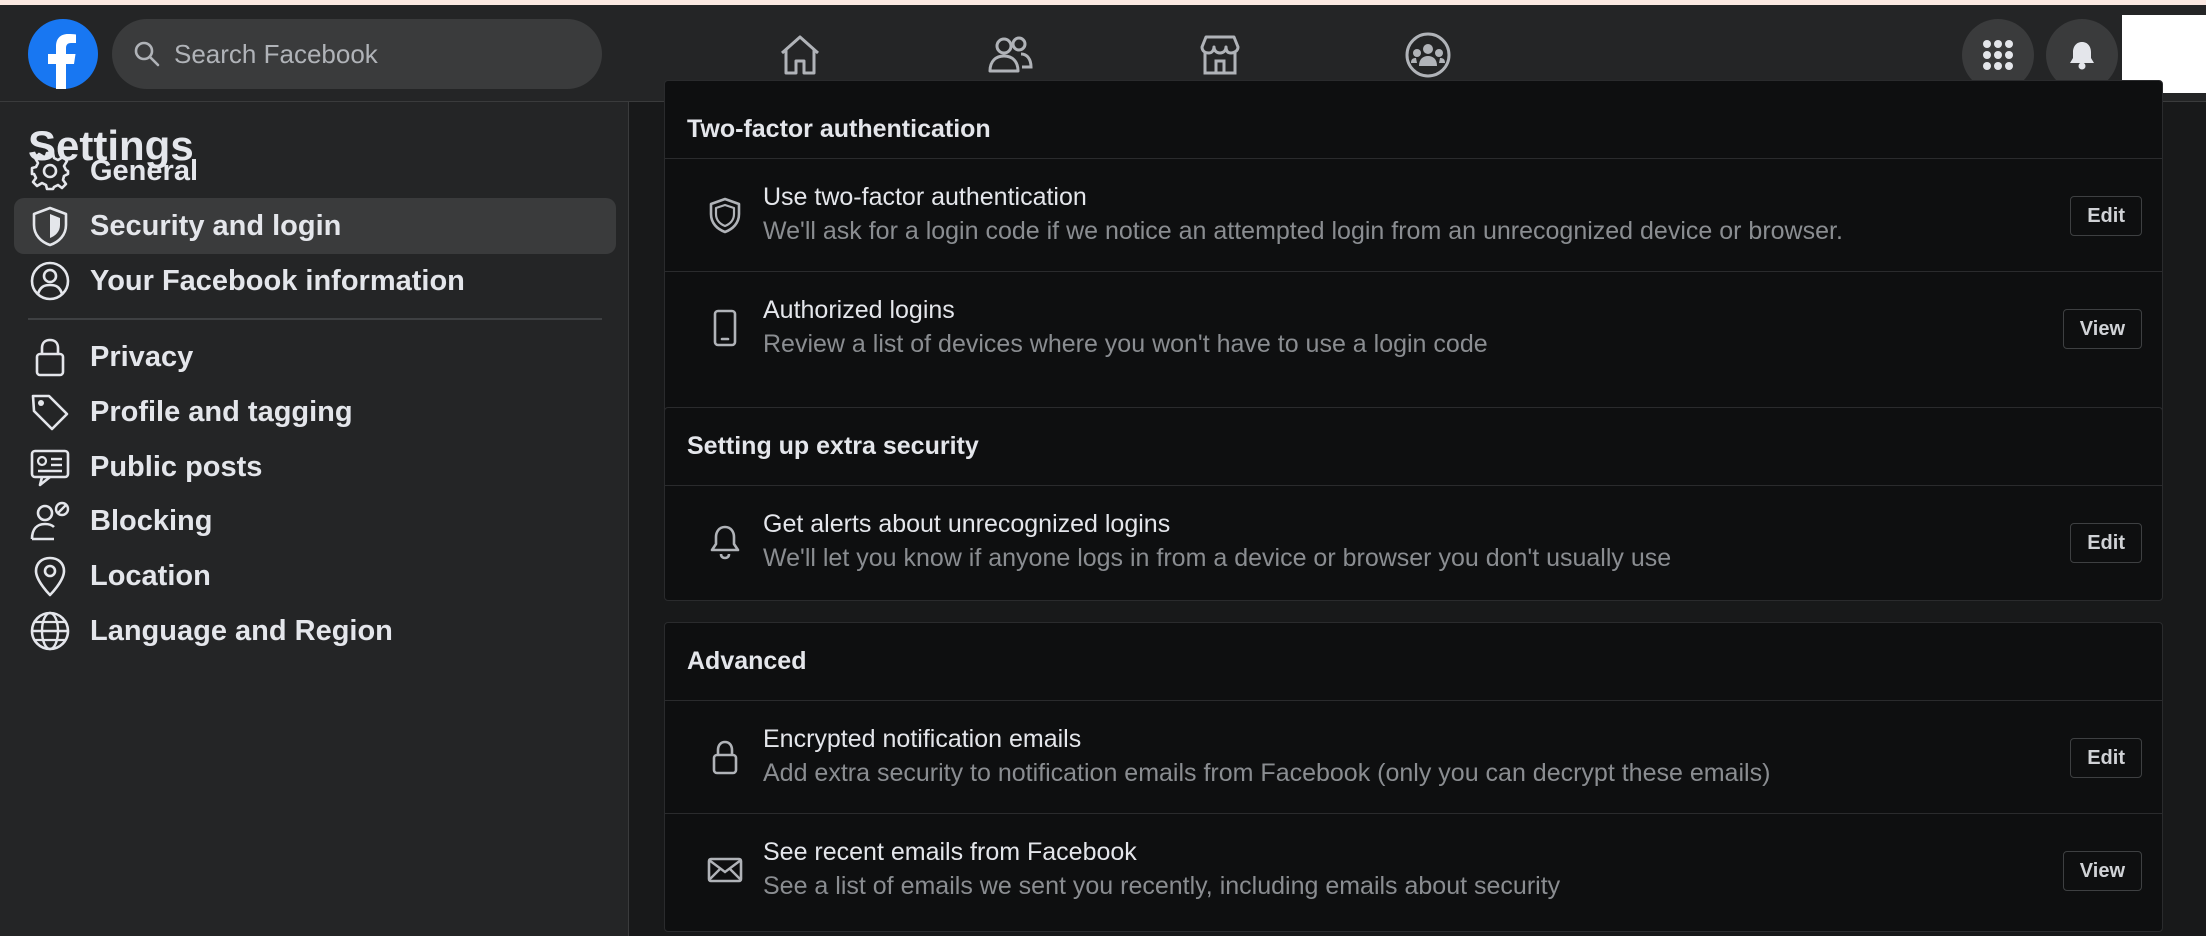 Image resolution: width=2206 pixels, height=936 pixels. Describe the element at coordinates (50, 412) in the screenshot. I see `tag-icon` at that location.